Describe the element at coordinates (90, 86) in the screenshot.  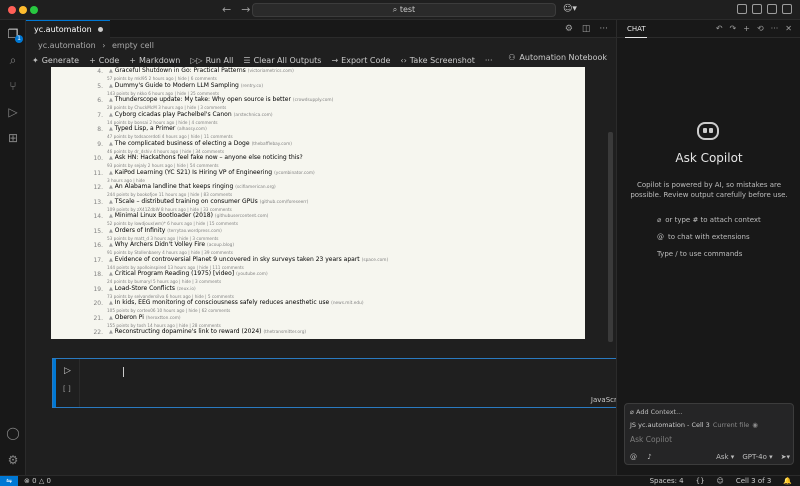
I see `hn-rank: 5.` at that location.